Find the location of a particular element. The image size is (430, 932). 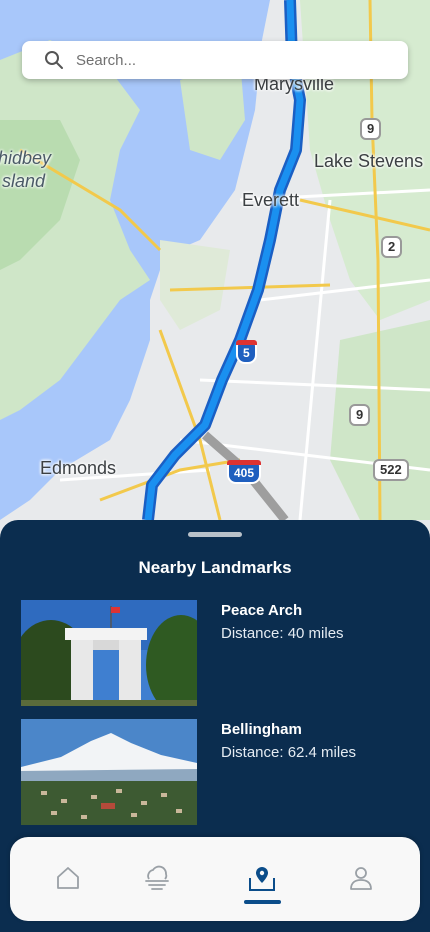

landmark-distance: Distance: 40 miles is located at coordinates (282, 633).